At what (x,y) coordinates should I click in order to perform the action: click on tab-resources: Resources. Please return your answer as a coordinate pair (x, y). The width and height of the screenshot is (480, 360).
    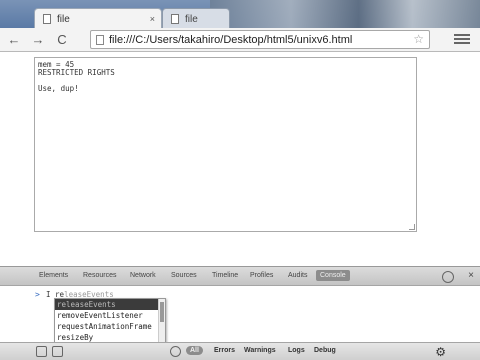
    Looking at the image, I should click on (99, 275).